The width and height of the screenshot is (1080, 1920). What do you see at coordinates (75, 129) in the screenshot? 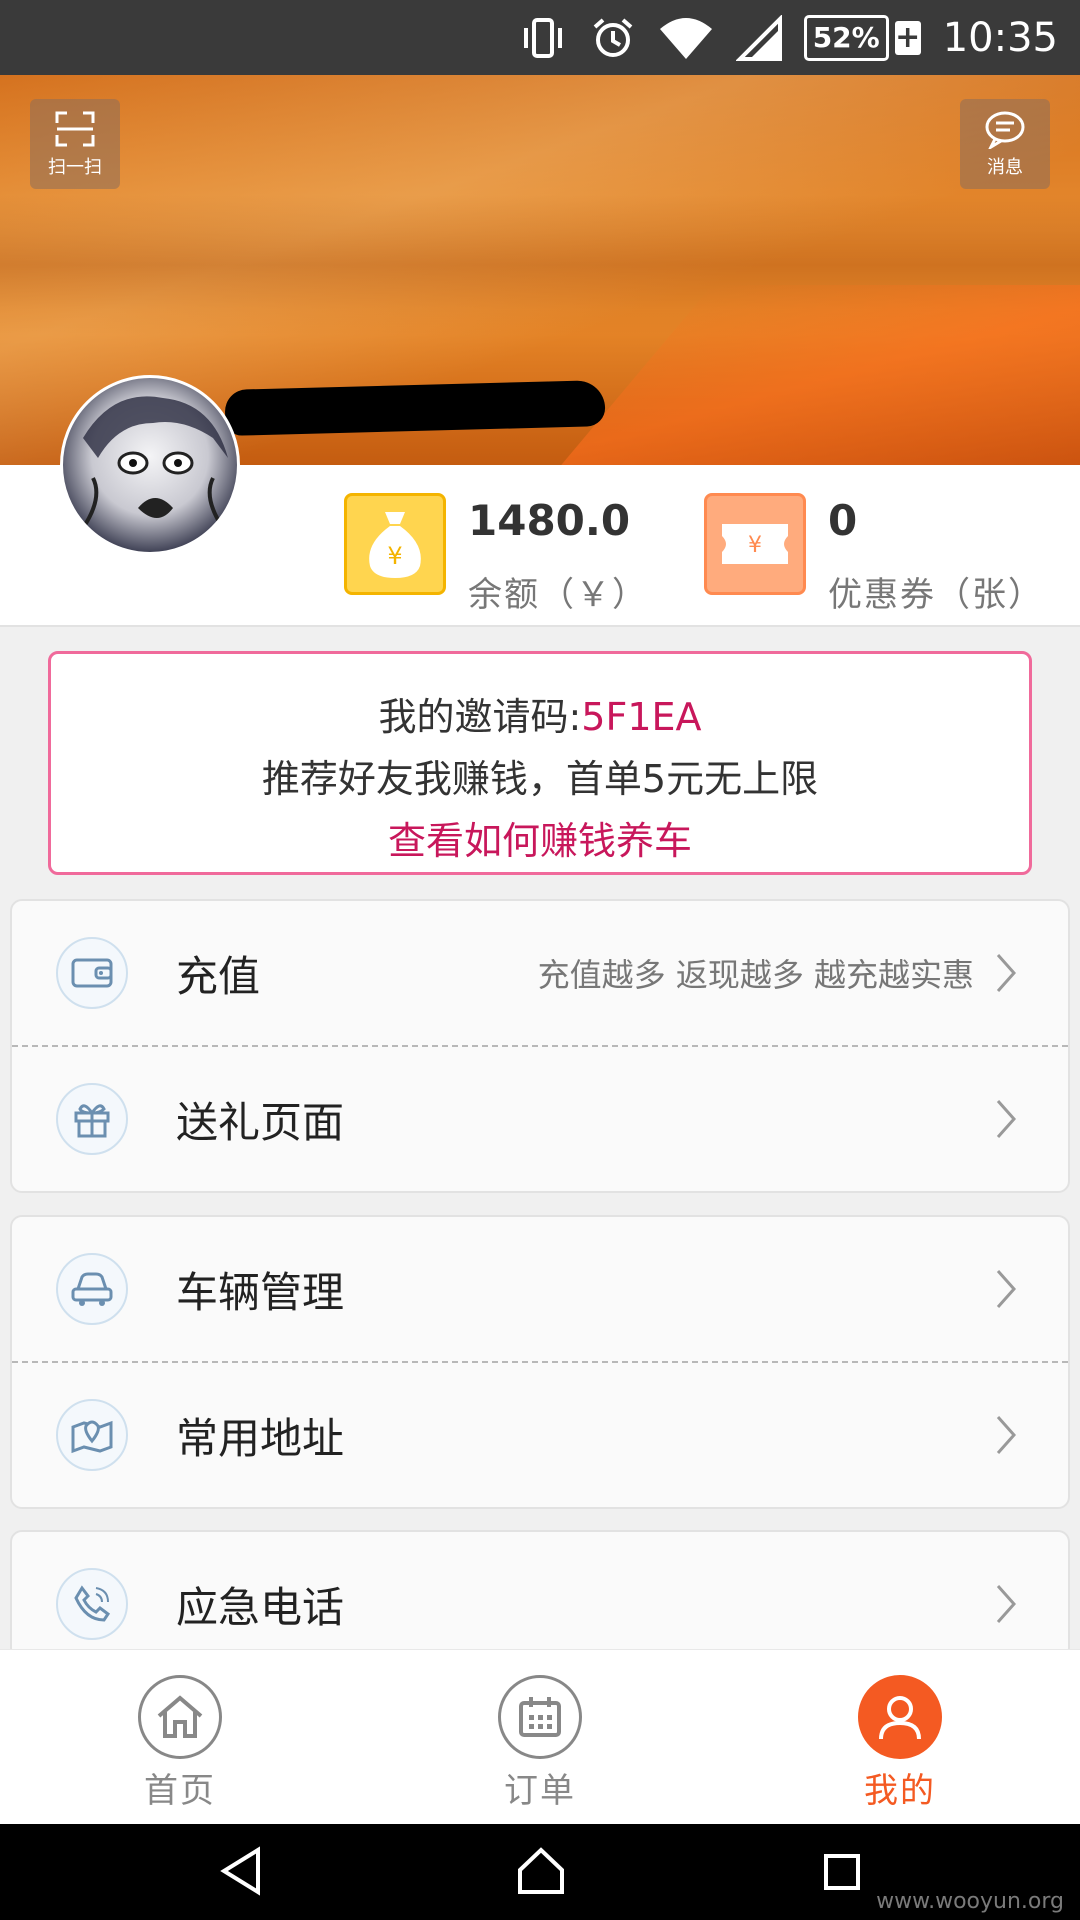
I see `scan-icon` at bounding box center [75, 129].